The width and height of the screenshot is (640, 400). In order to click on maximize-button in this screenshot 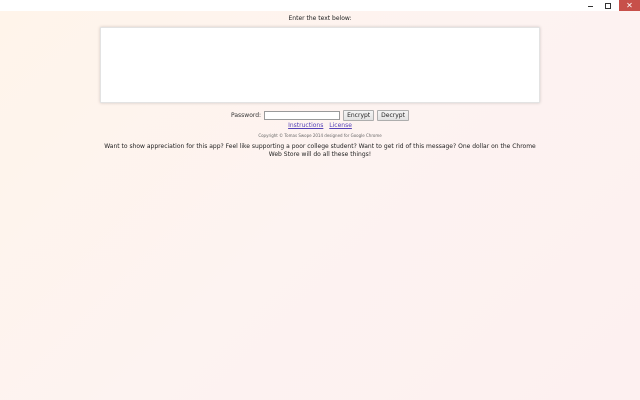, I will do `click(608, 5)`.